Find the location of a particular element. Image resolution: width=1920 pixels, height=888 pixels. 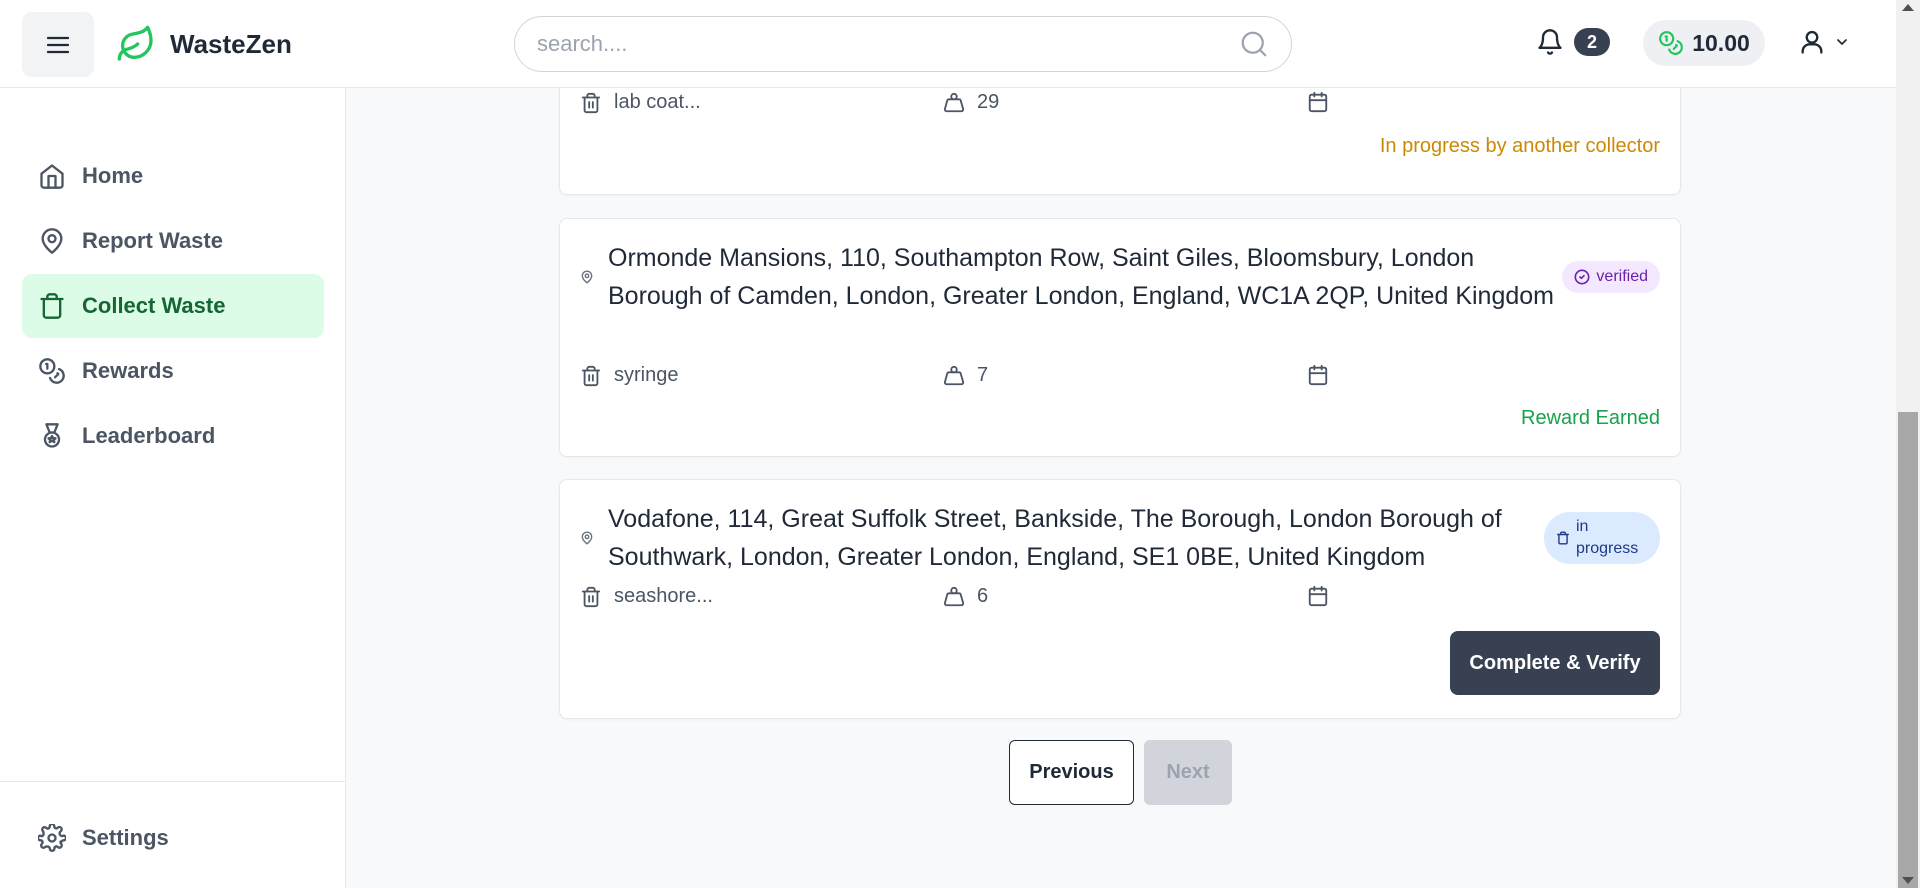

complete-verify-button: Complete & Verify is located at coordinates (1555, 663).